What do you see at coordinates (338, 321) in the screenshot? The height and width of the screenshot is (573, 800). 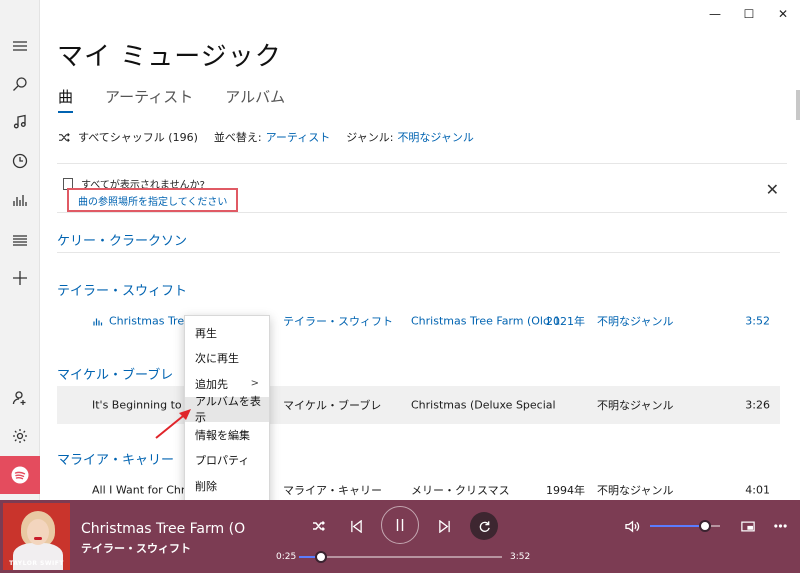 I see `song-artist: テイラー・スウィフト` at bounding box center [338, 321].